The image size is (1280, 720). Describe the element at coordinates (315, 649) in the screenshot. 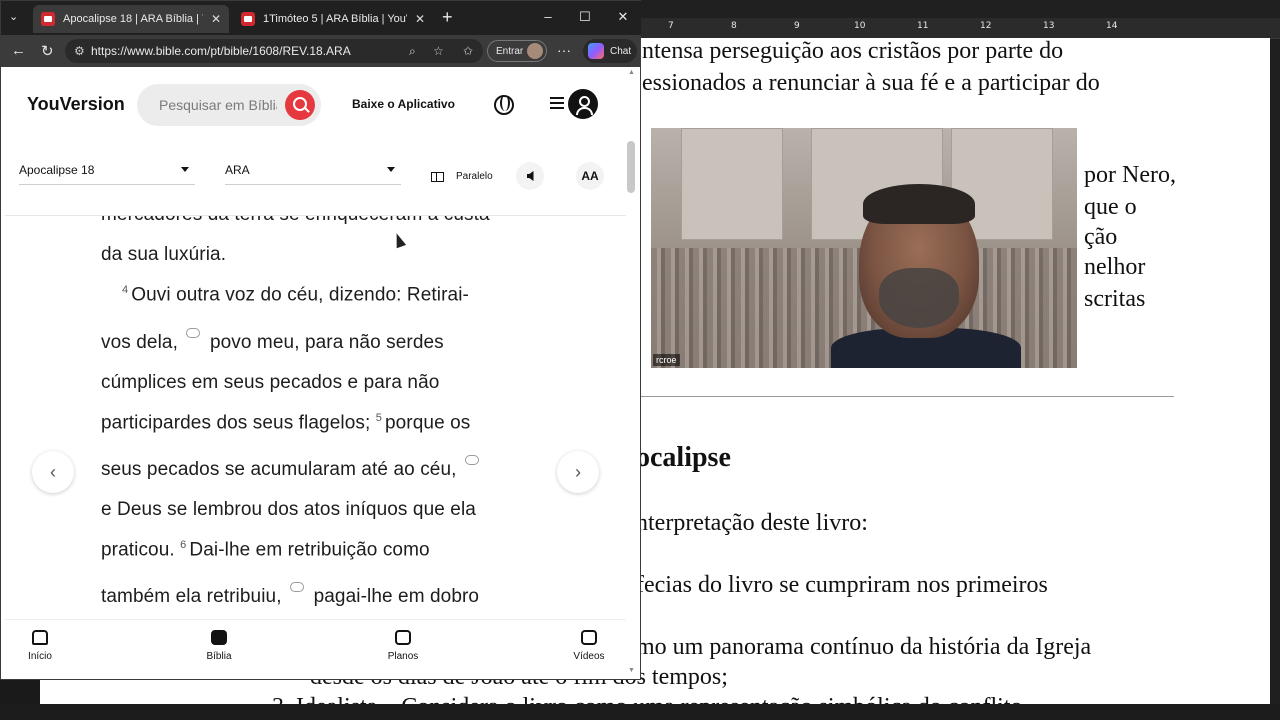

I see `bottom-navigation: Início Bíblia Planos Vídeos` at that location.